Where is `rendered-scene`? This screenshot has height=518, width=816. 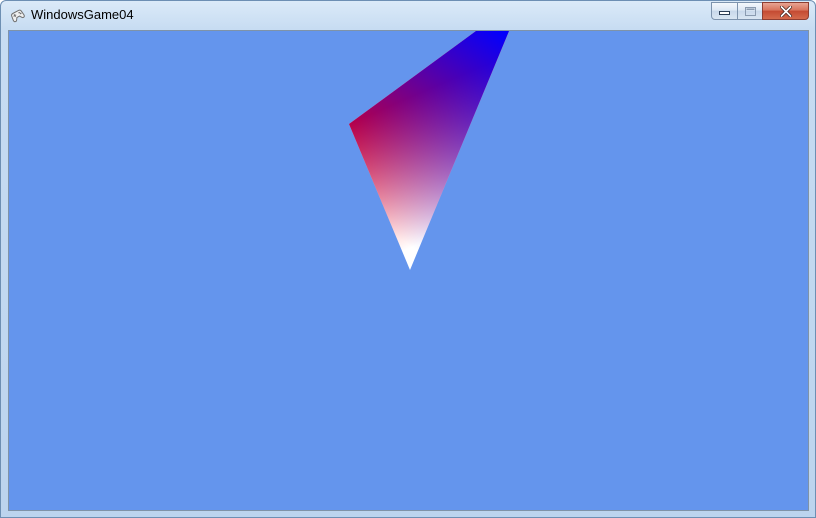 rendered-scene is located at coordinates (429, 150).